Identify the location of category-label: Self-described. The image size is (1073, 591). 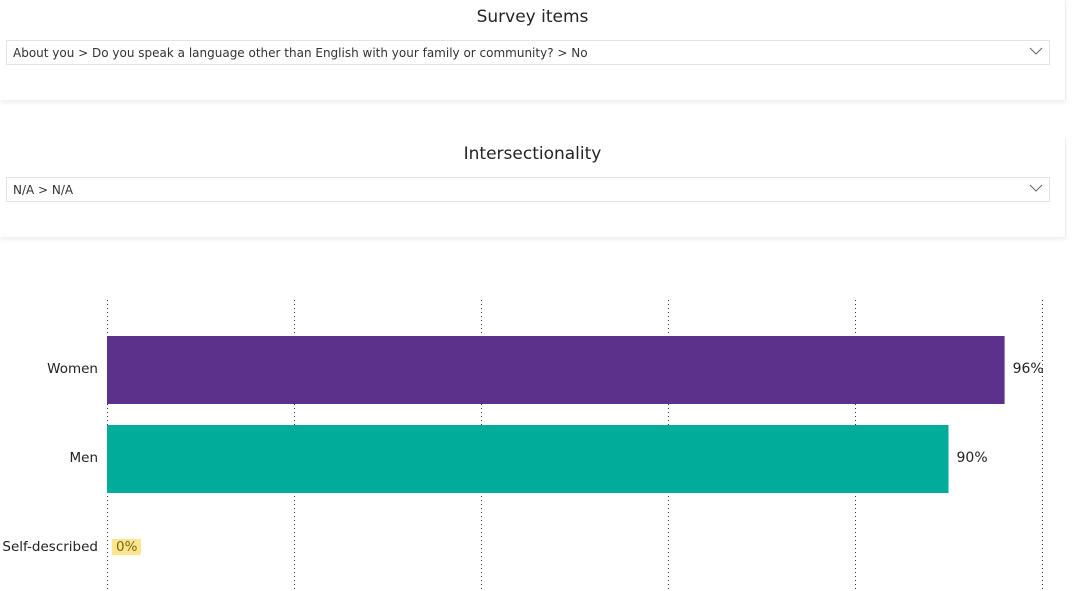
(50, 547).